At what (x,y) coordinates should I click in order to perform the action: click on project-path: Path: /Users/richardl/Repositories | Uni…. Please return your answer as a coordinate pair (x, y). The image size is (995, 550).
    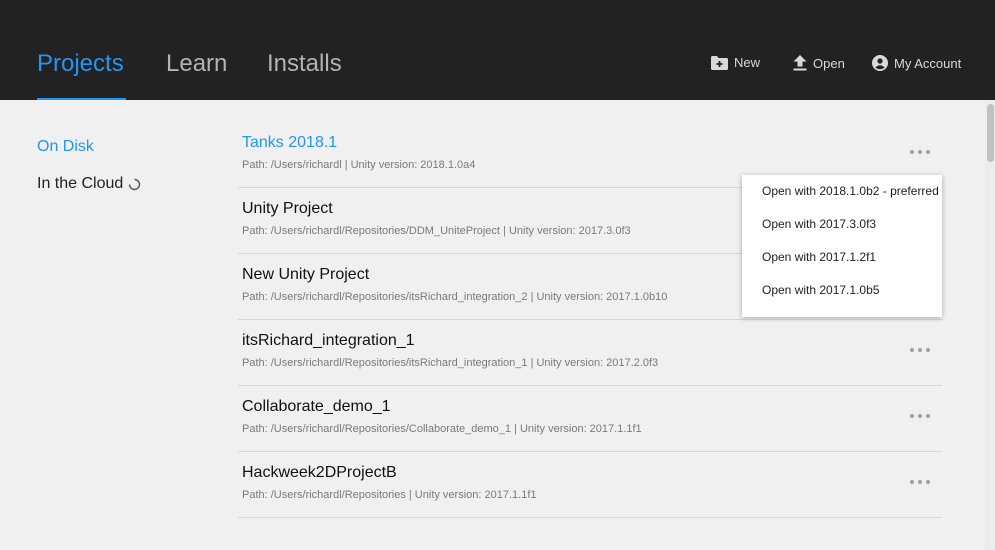
    Looking at the image, I should click on (389, 495).